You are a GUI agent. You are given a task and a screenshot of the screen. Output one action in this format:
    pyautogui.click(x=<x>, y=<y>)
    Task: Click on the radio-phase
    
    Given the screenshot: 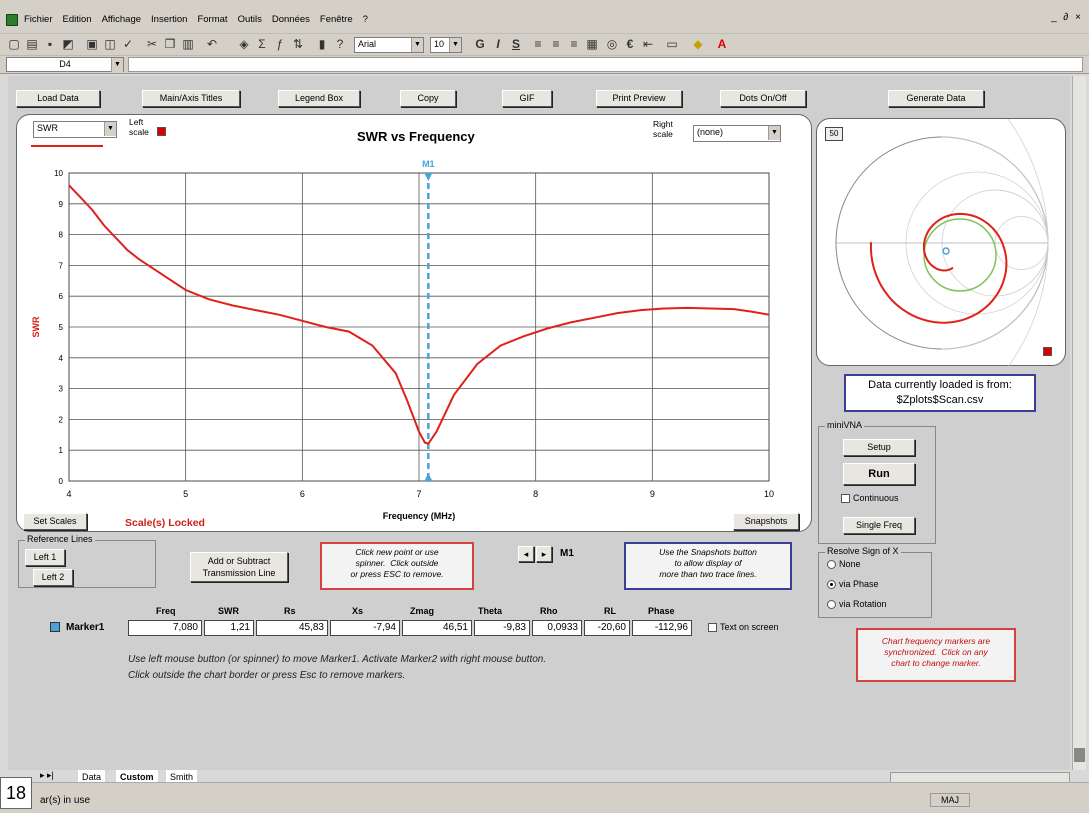 What is the action you would take?
    pyautogui.click(x=831, y=585)
    